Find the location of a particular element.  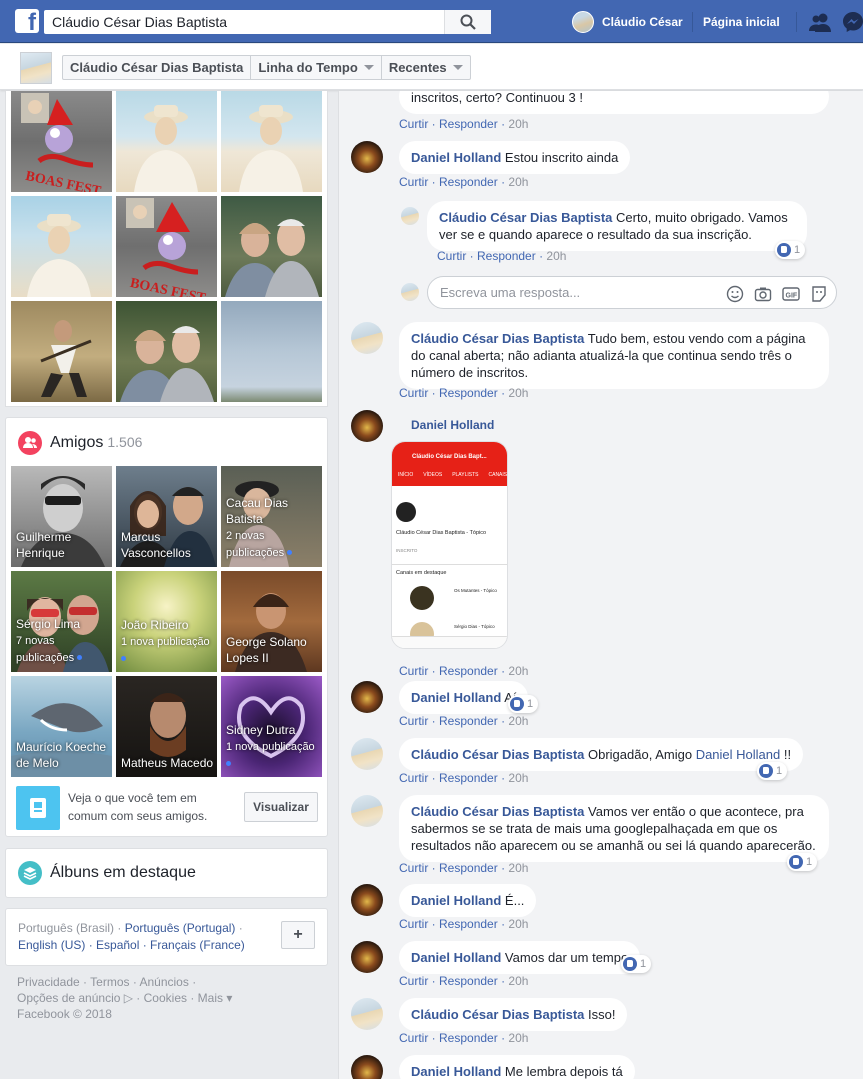

friend-tile: Matheus Macedo is located at coordinates (166, 726).